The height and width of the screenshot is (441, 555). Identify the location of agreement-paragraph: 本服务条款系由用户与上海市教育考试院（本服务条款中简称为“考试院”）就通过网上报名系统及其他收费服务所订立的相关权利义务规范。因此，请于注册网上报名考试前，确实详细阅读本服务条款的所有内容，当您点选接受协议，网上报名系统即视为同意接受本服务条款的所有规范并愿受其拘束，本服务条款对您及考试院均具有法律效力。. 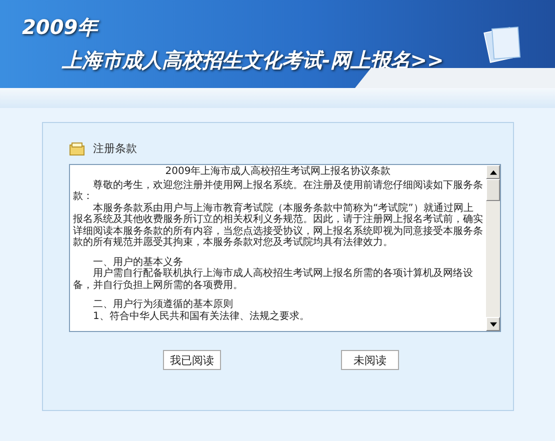
(278, 225).